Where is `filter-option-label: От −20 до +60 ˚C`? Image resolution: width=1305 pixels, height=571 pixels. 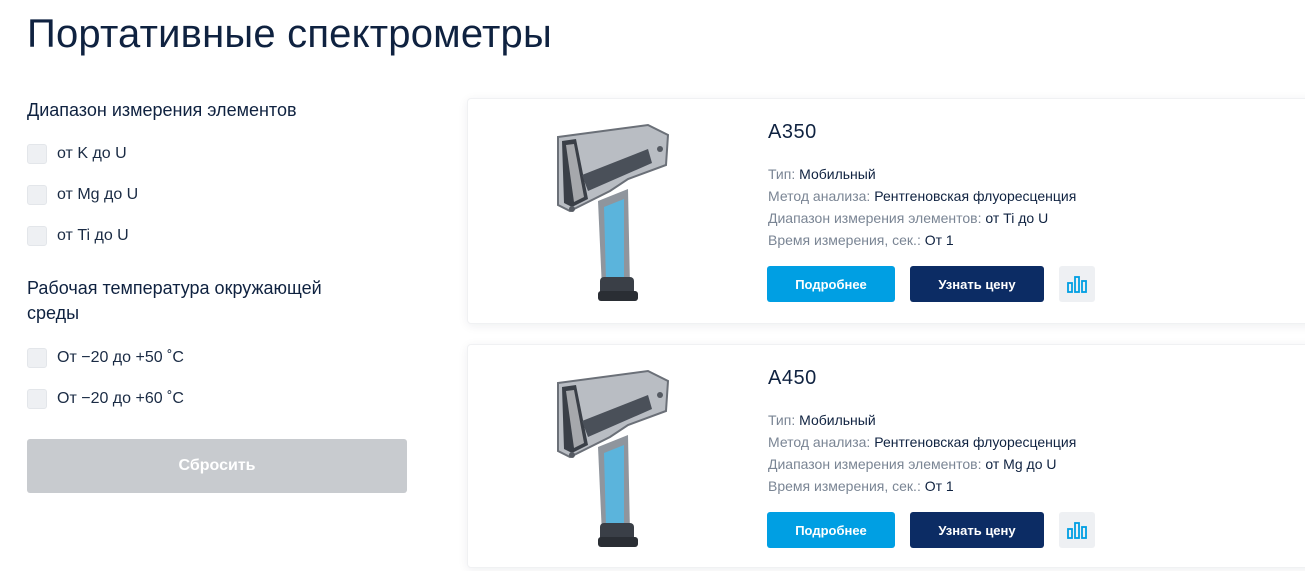
filter-option-label: От −20 до +60 ˚C is located at coordinates (120, 398).